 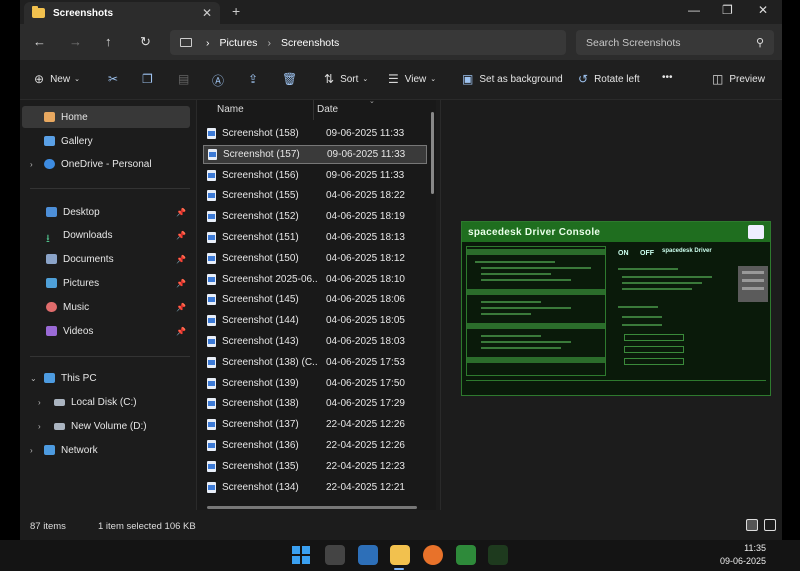 What do you see at coordinates (315, 487) in the screenshot?
I see `table-row: Screenshot (134) 22-04-2025 12:21` at bounding box center [315, 487].